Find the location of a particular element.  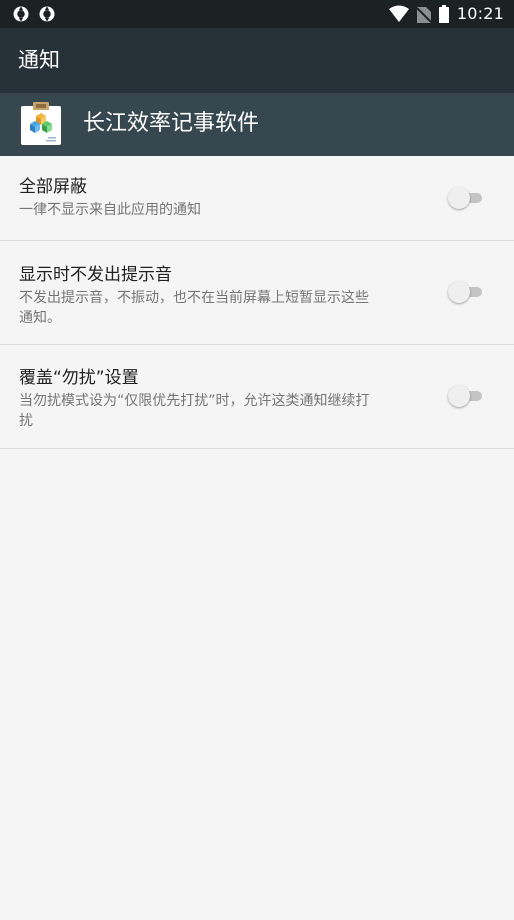

app-bar: 通知 is located at coordinates (257, 60).